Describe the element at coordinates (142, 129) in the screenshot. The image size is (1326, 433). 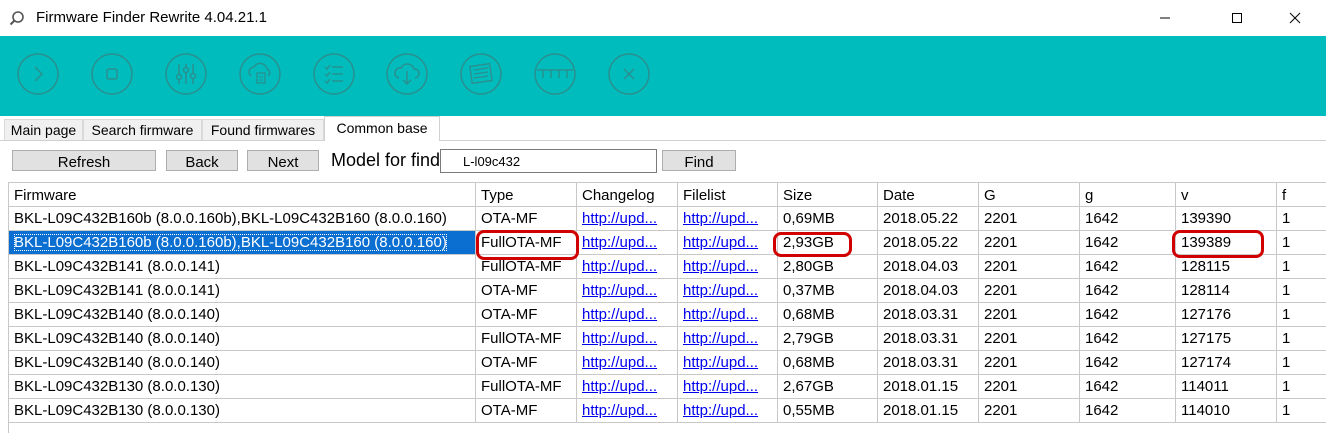
I see `tab-search-firmware: Search firmware` at that location.